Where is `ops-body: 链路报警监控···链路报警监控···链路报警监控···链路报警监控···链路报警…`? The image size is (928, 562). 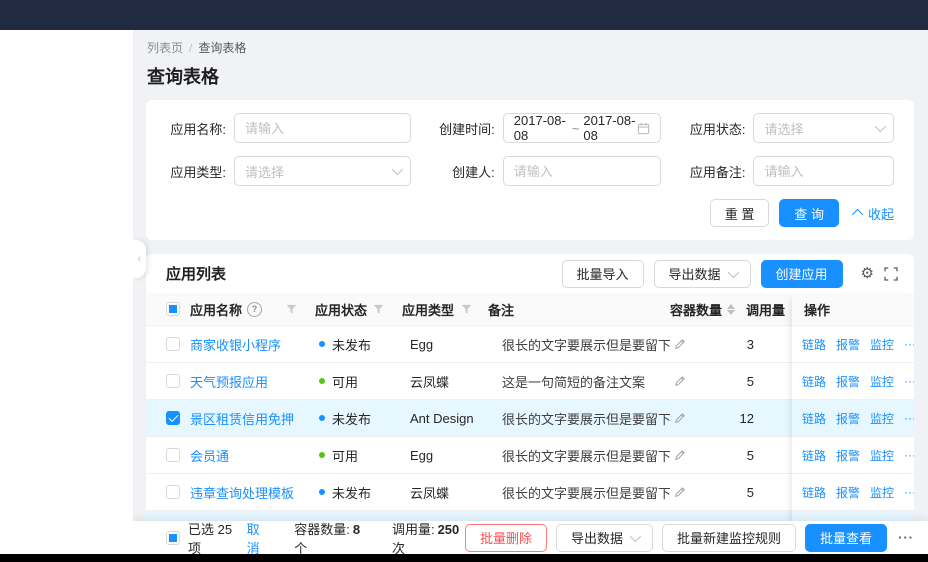 ops-body: 链路报警监控···链路报警监控···链路报警监控···链路报警监控···链路报警… is located at coordinates (853, 440).